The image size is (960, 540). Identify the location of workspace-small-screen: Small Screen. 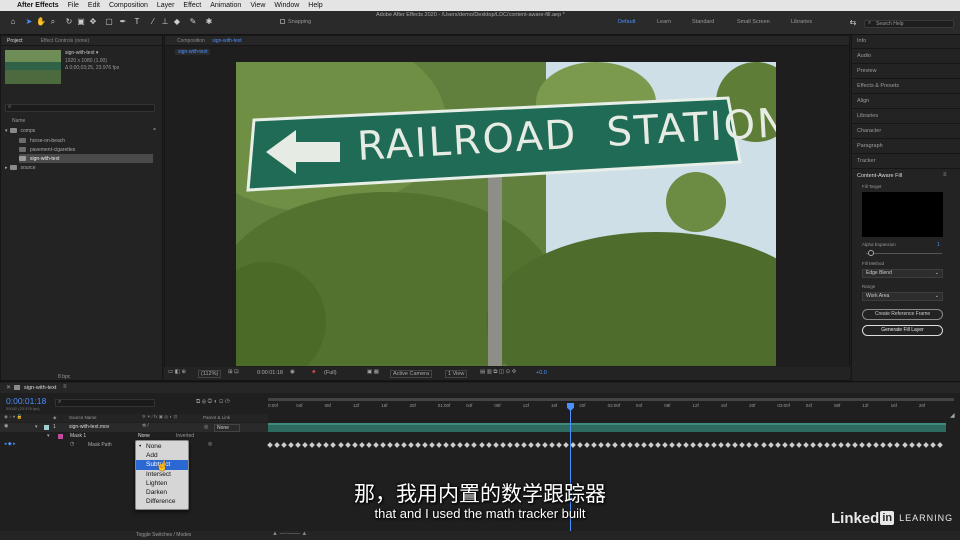
(753, 22).